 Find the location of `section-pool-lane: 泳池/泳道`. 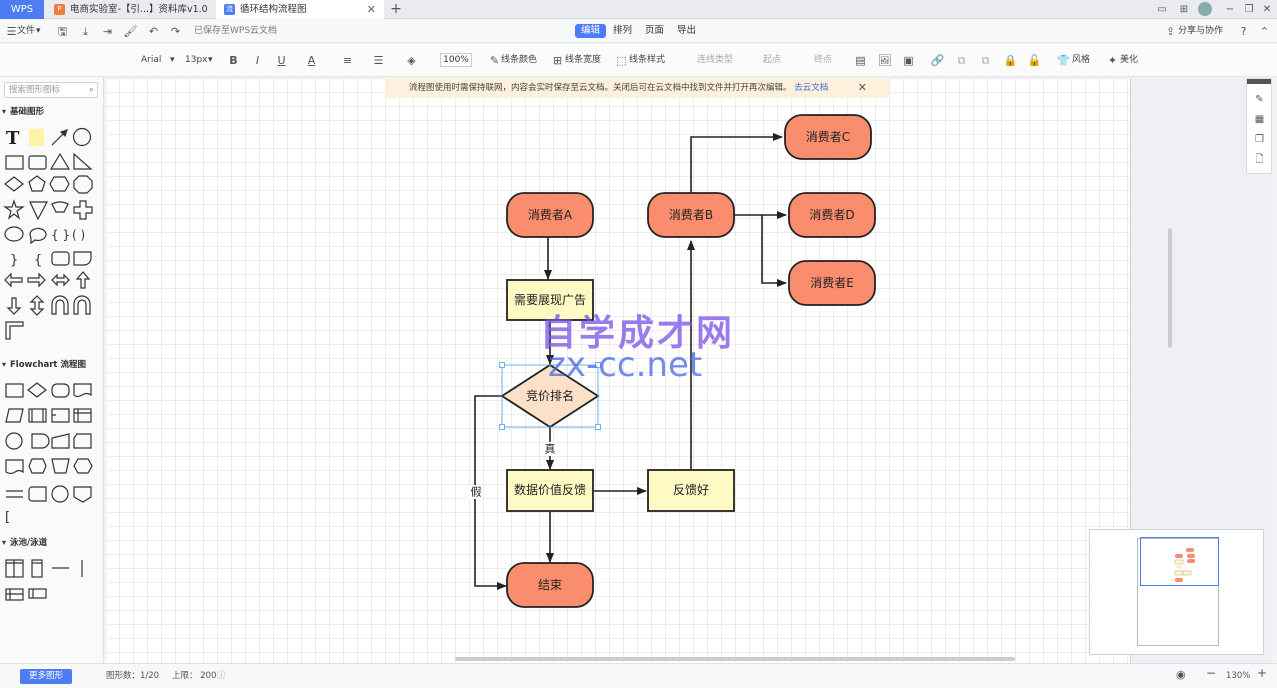

section-pool-lane: 泳池/泳道 is located at coordinates (52, 543).